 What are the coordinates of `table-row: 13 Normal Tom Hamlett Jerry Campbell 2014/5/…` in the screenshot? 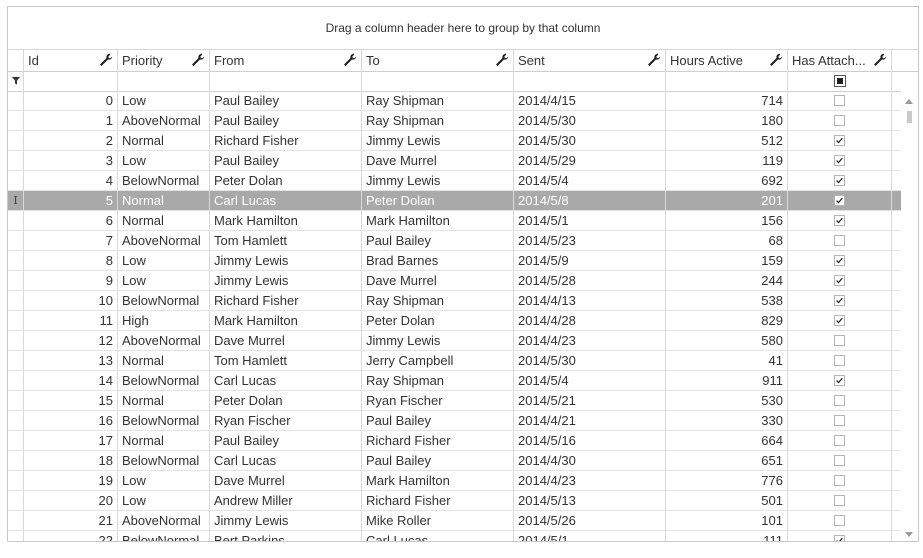 It's located at (463, 361).